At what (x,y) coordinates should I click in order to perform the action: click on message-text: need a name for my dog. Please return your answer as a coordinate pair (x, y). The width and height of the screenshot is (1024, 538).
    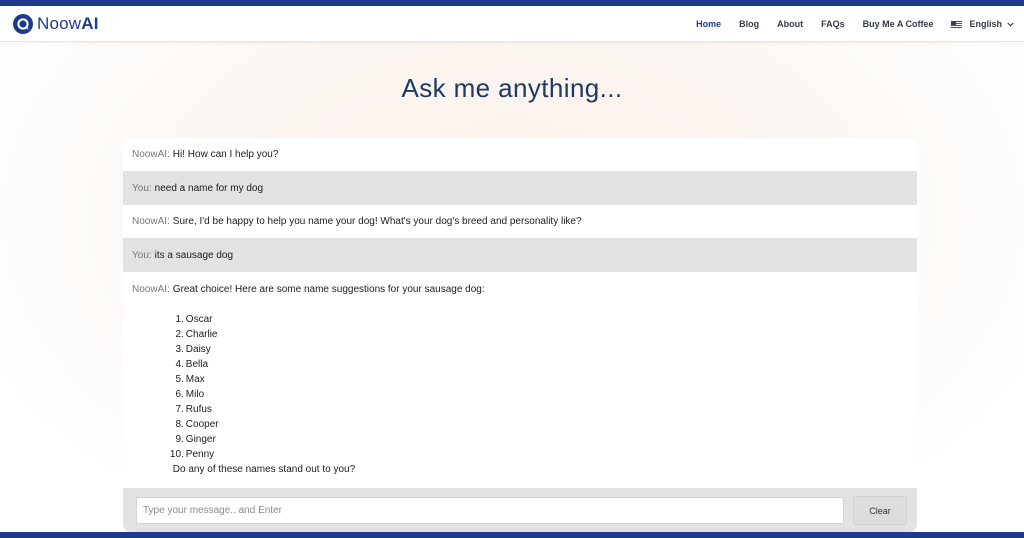
    Looking at the image, I should click on (209, 188).